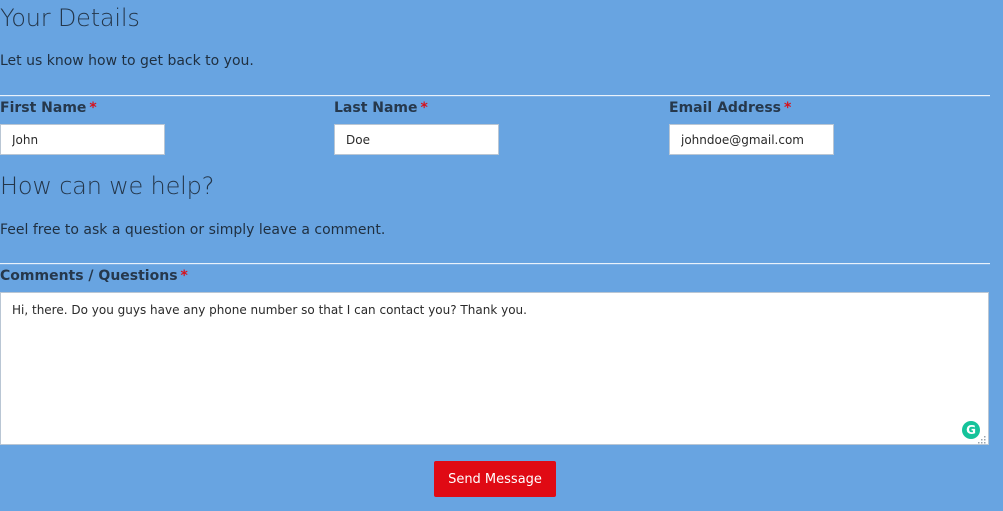 This screenshot has height=511, width=1003. What do you see at coordinates (43, 108) in the screenshot?
I see `first-name-label-text: First Name` at bounding box center [43, 108].